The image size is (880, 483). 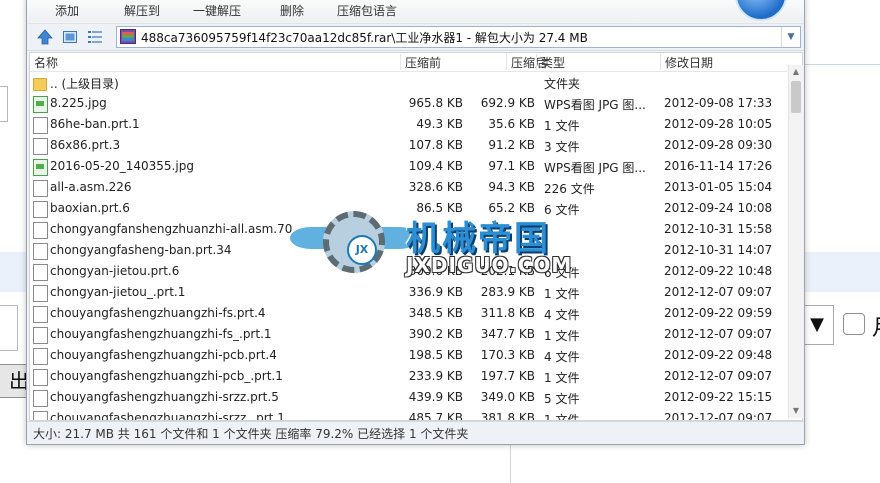 I want to click on chevron-down-icon: ▼, so click(x=790, y=37).